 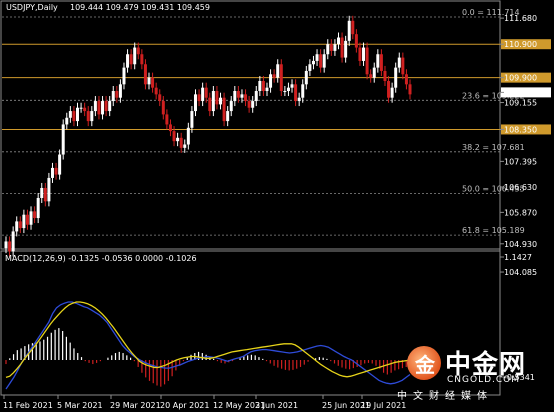 I want to click on price-tick-label: 104.930, so click(x=520, y=244).